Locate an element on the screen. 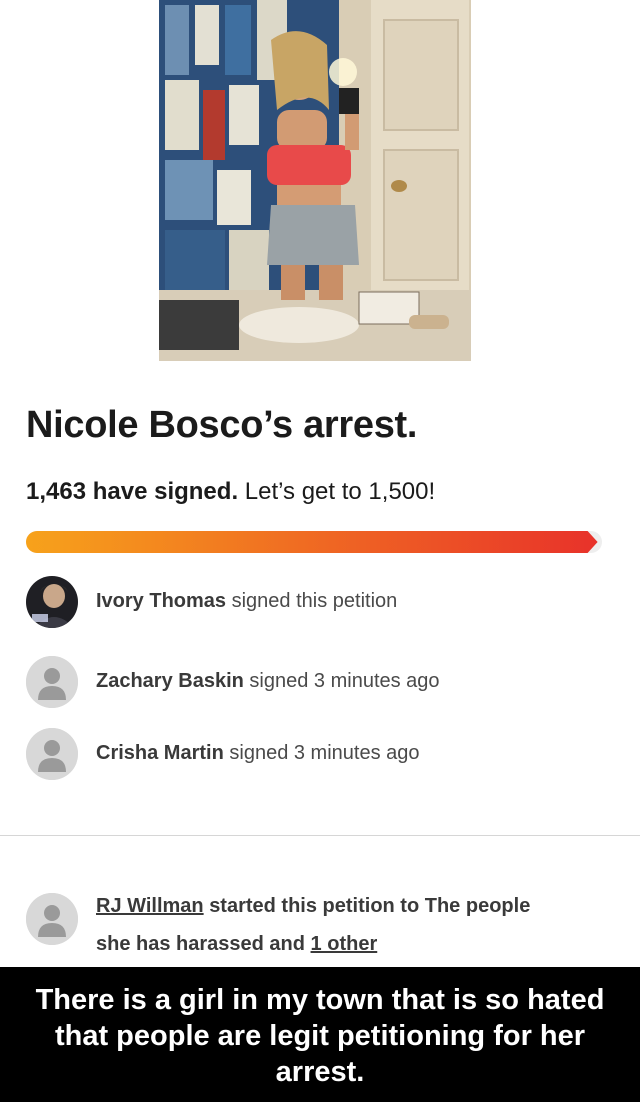 The width and height of the screenshot is (640, 1102). signer-item: Ivory Thomas signed this petition is located at coordinates (316, 602).